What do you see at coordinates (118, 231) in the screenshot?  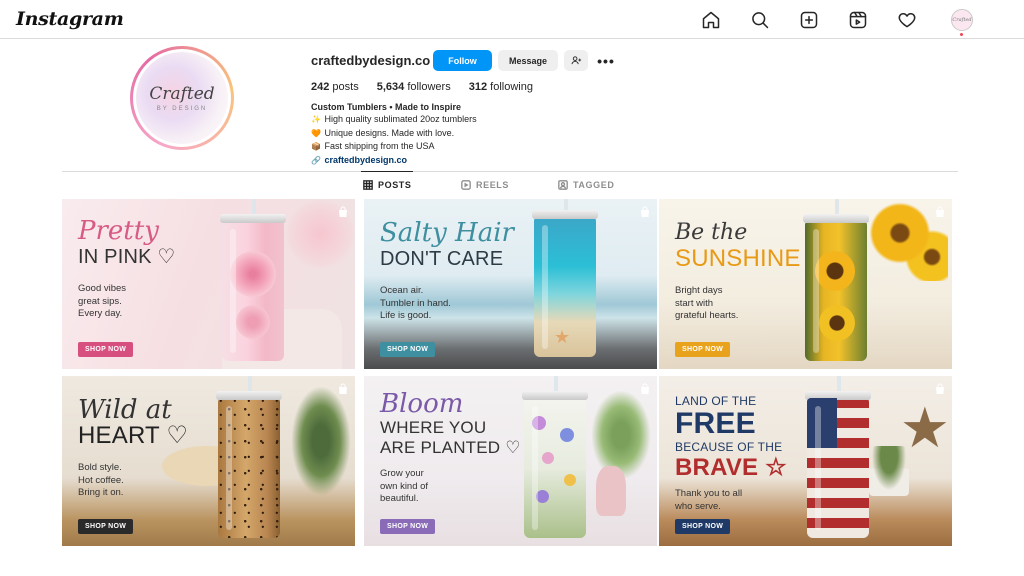 I see `post-1-script: Pretty` at bounding box center [118, 231].